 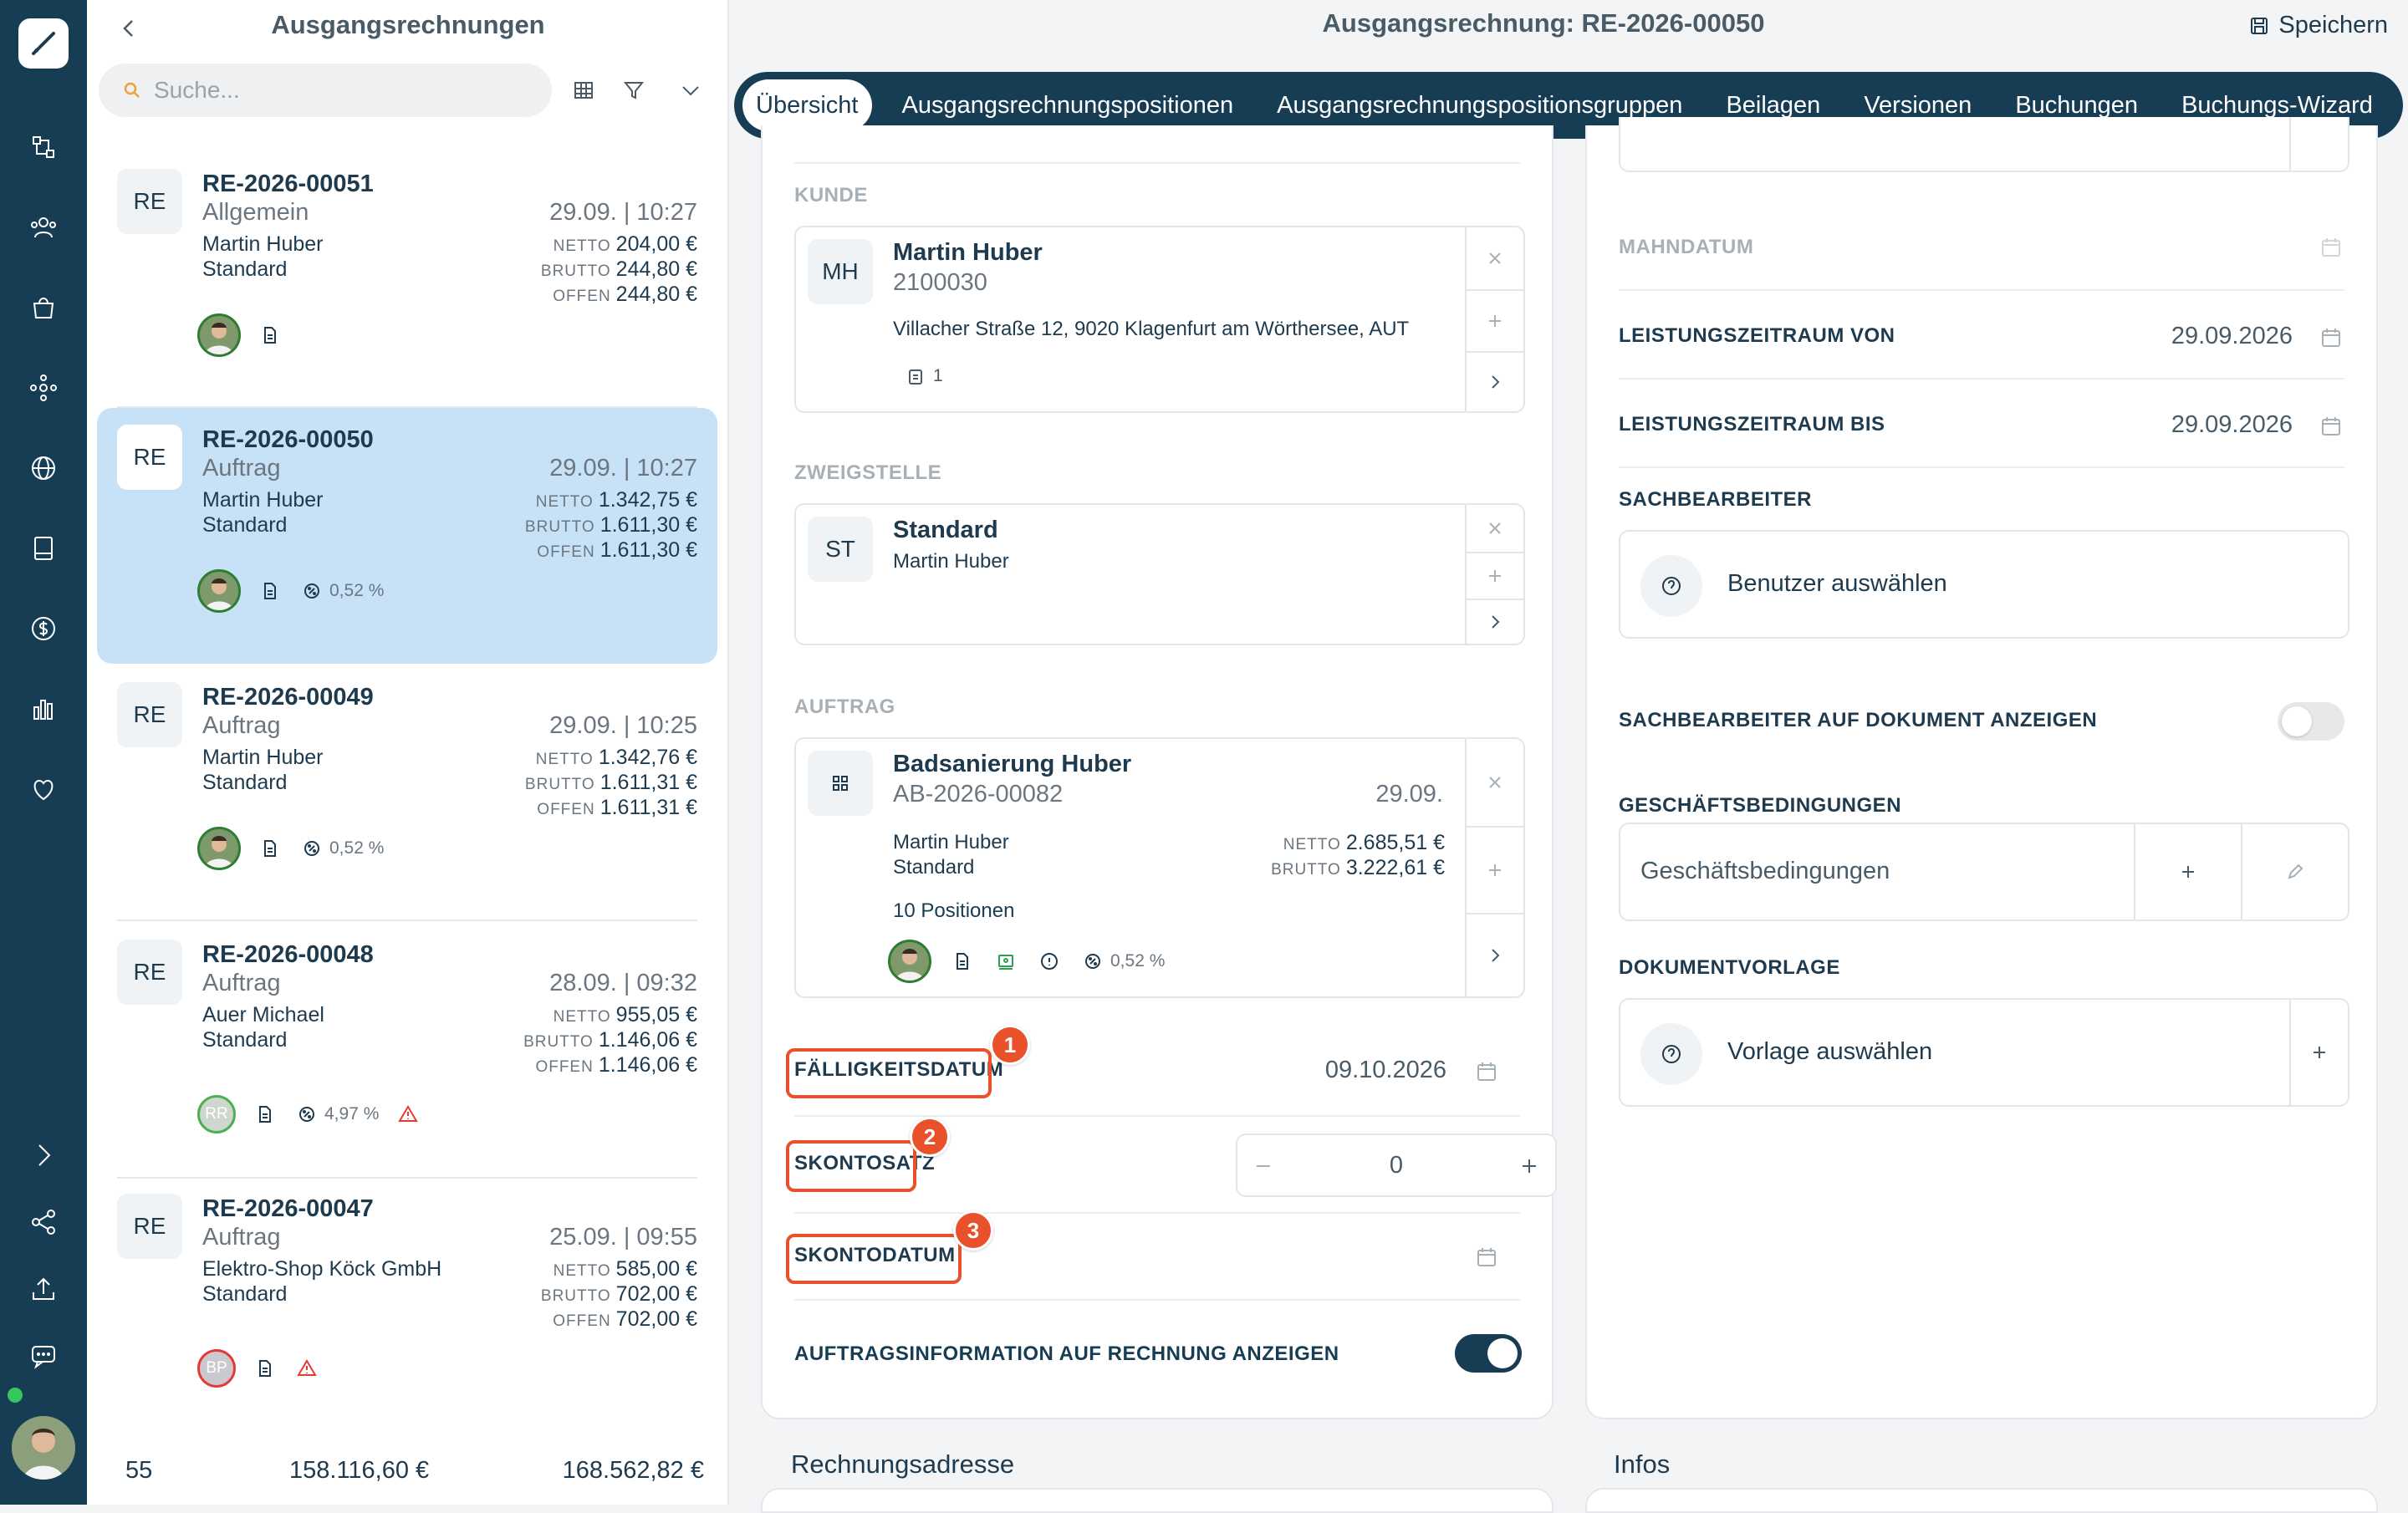 I want to click on kunde-add-button, so click(x=1494, y=320).